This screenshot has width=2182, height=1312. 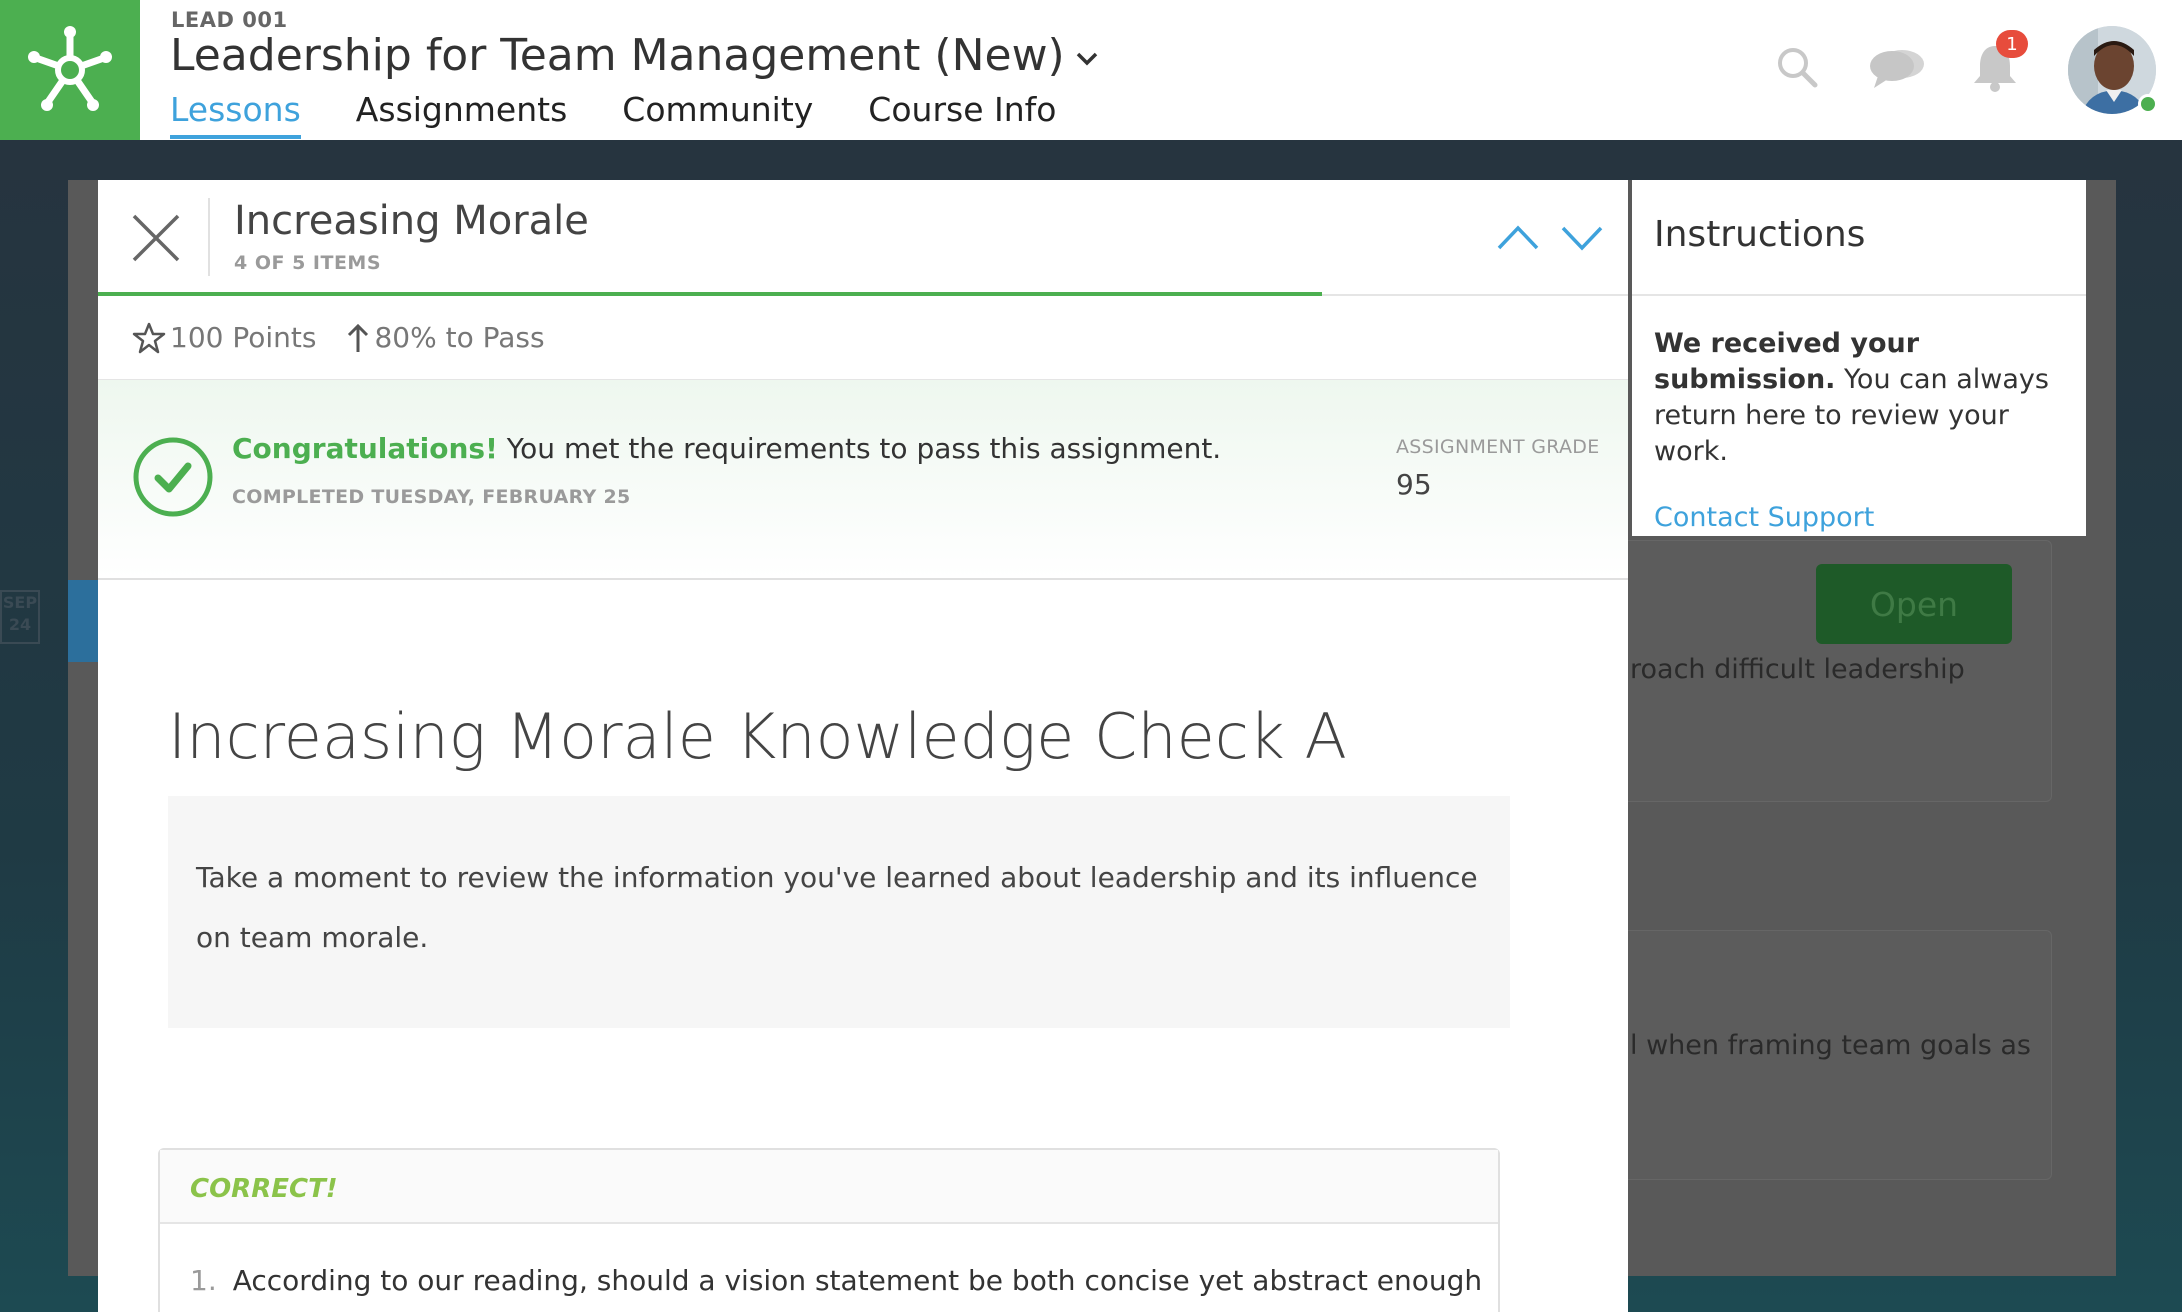 I want to click on grade-label: ASSIGNMENT GRADE, so click(x=1498, y=447).